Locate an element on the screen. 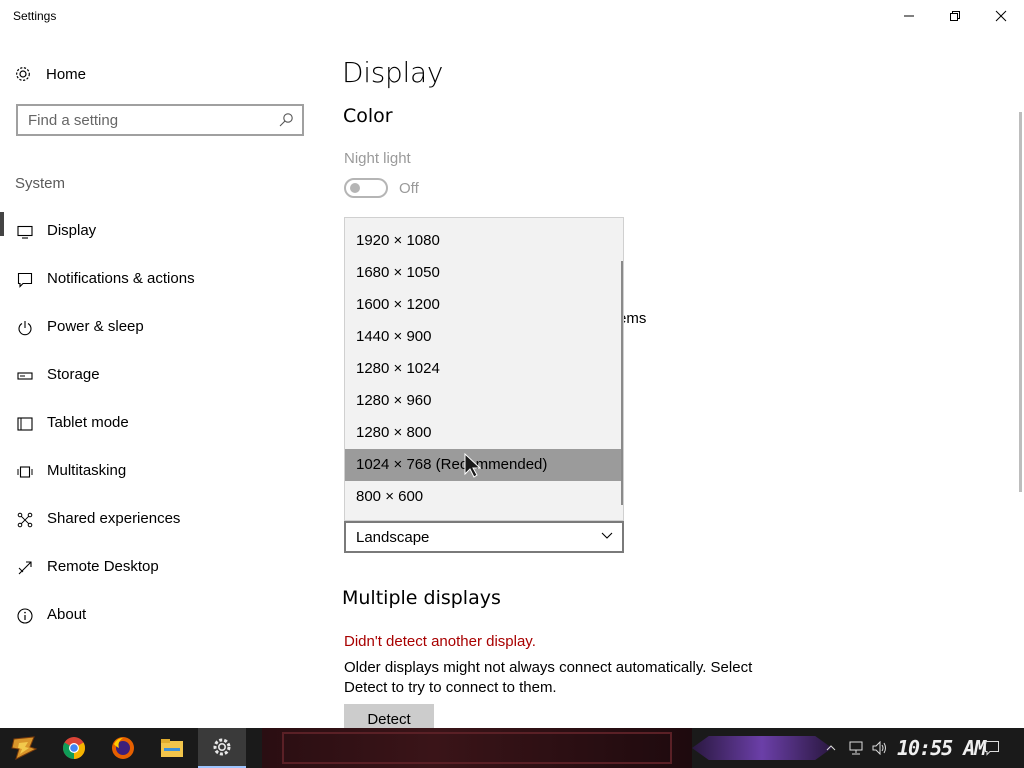  toggle-knob is located at coordinates (355, 188).